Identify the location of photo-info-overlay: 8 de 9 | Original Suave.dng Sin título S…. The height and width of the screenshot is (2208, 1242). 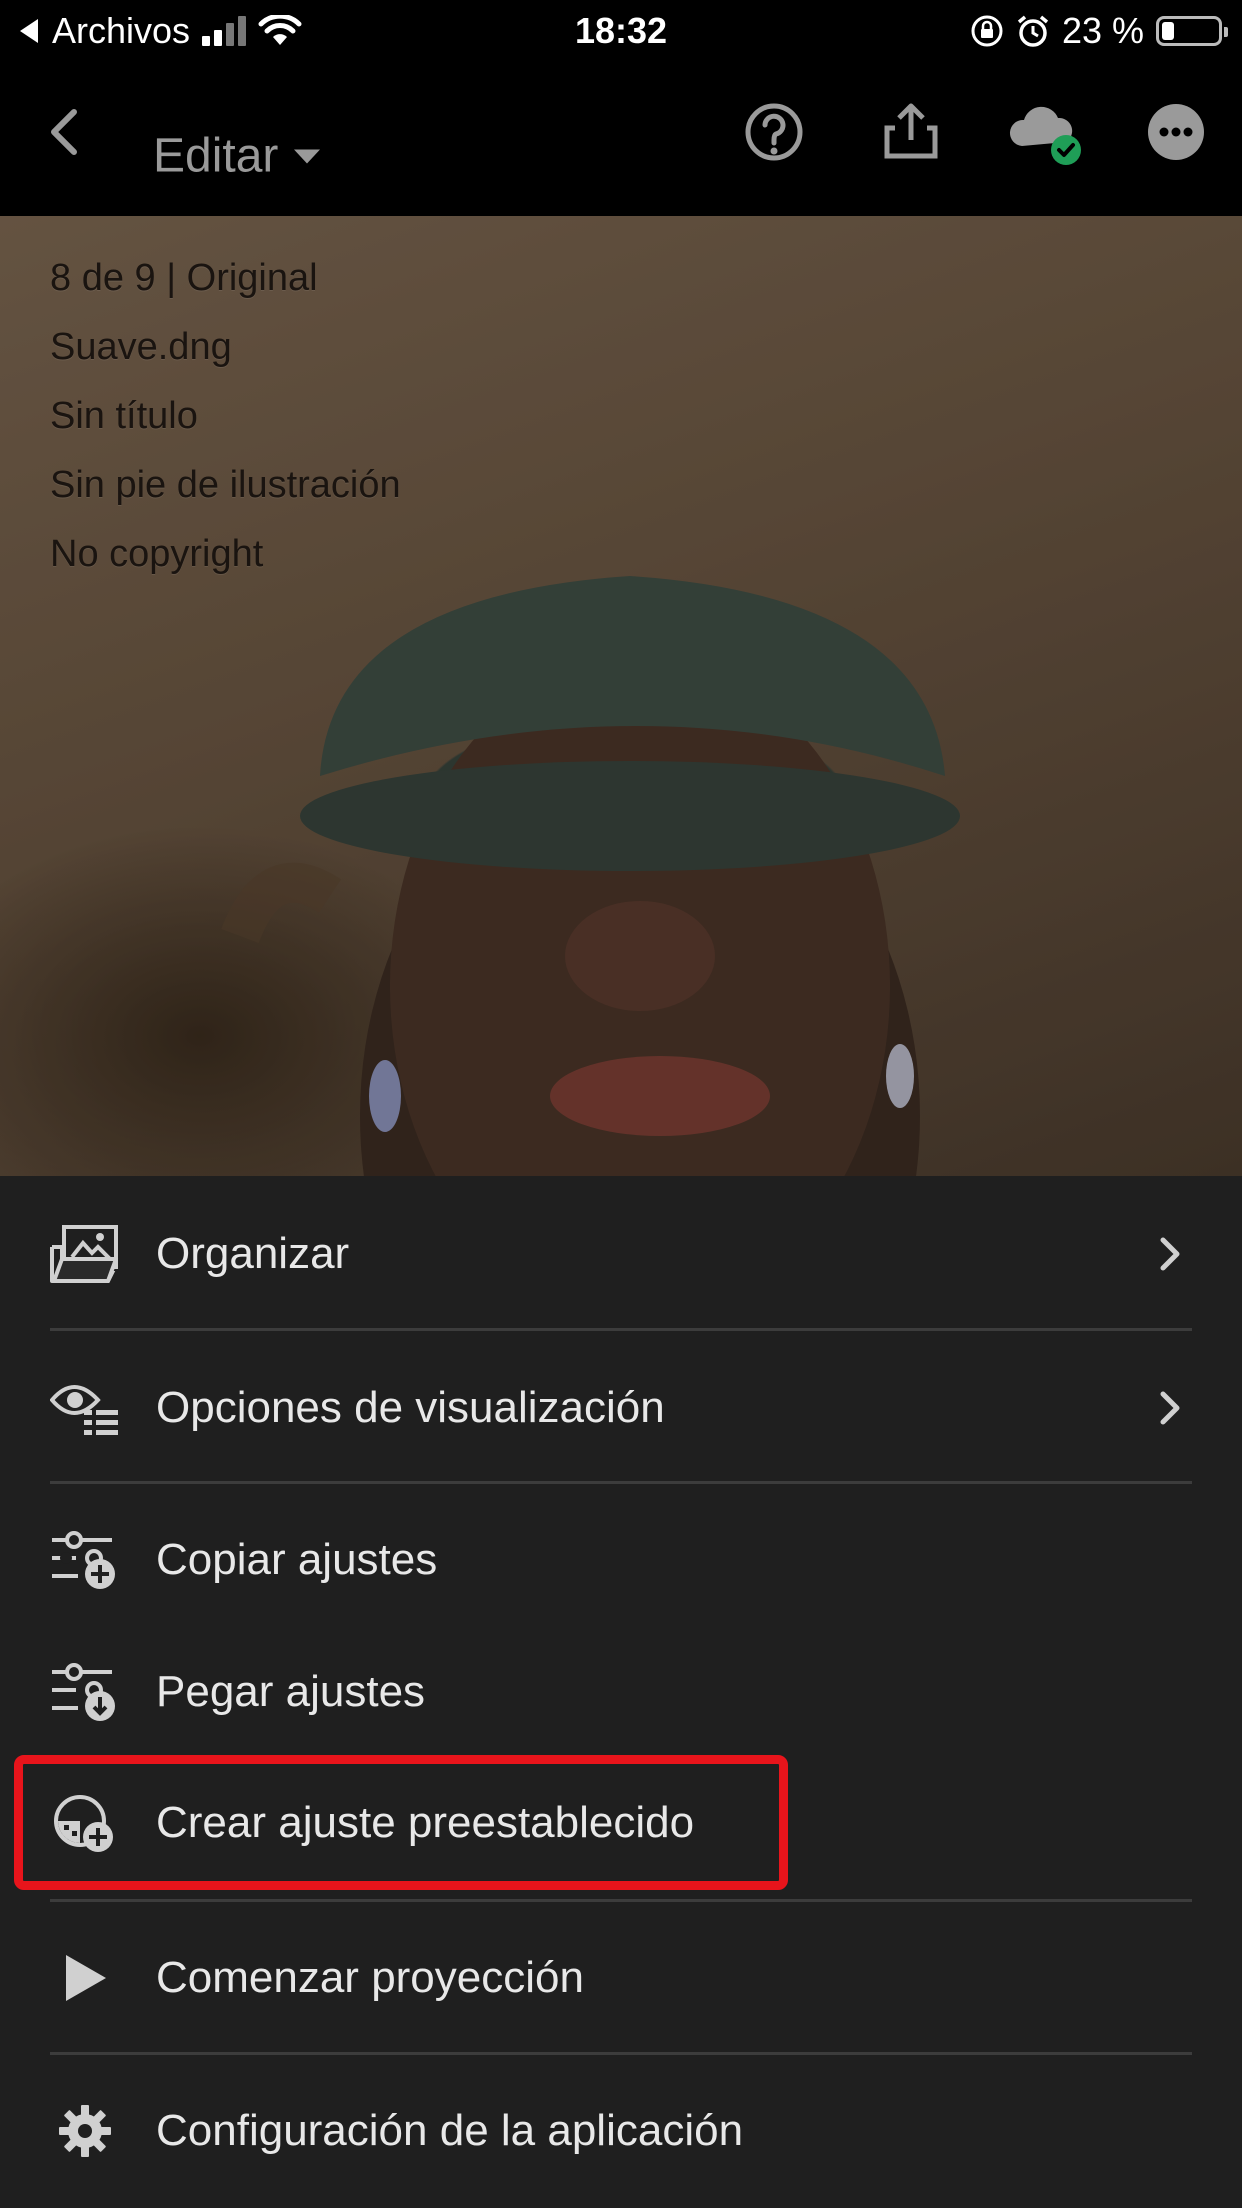
(225, 416).